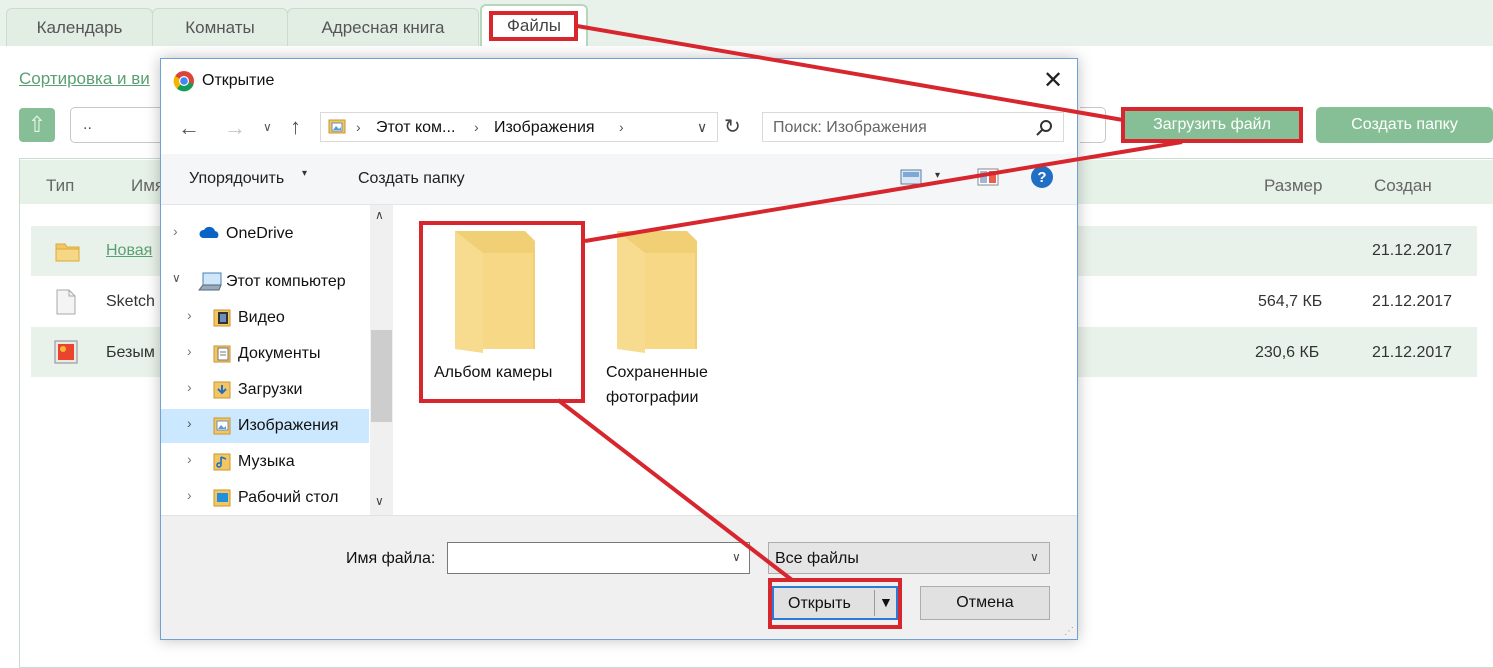 This screenshot has height=668, width=1493. What do you see at coordinates (411, 179) in the screenshot?
I see `new-folder-button: Создать папку` at bounding box center [411, 179].